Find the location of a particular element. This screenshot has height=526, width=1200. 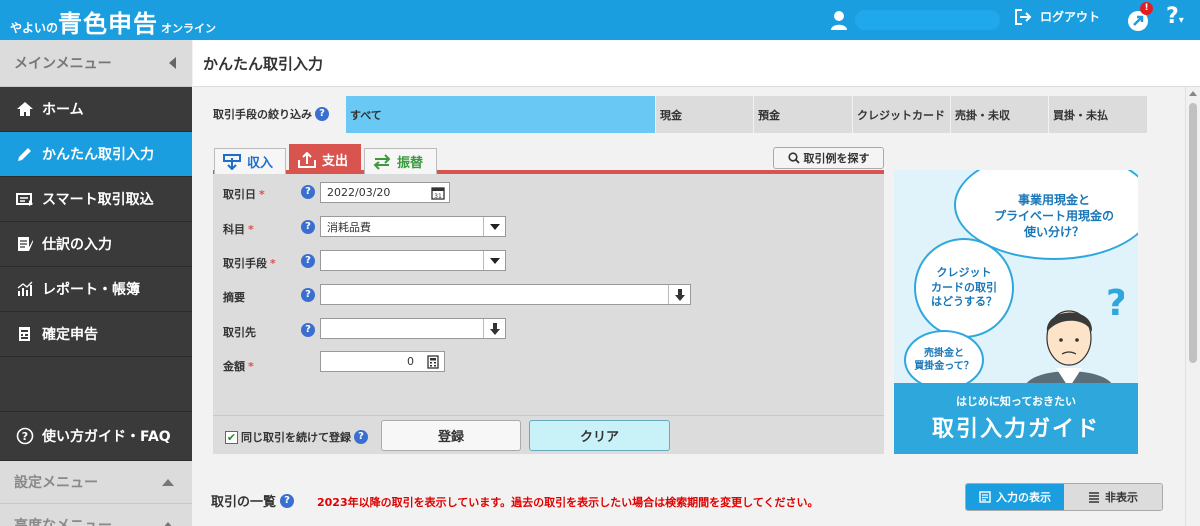

logo-prefix: やよいの is located at coordinates (34, 28).